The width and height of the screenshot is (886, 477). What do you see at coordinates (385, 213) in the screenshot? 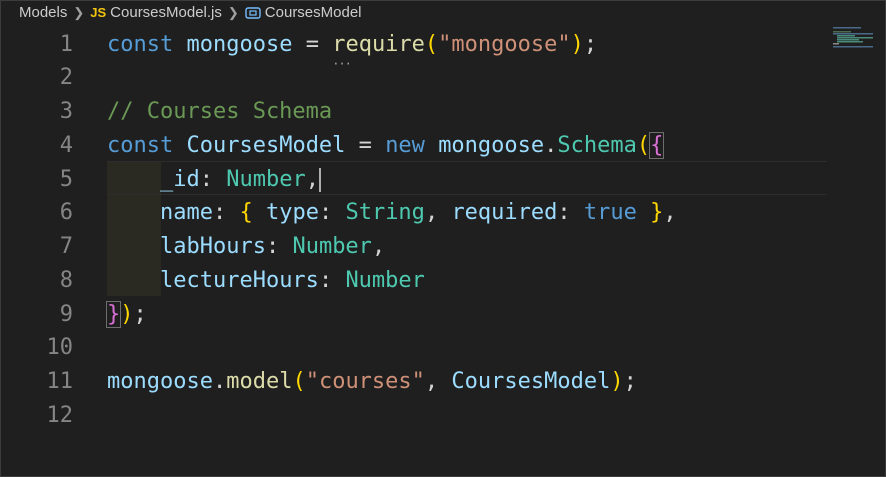
I see `code-token: String` at bounding box center [385, 213].